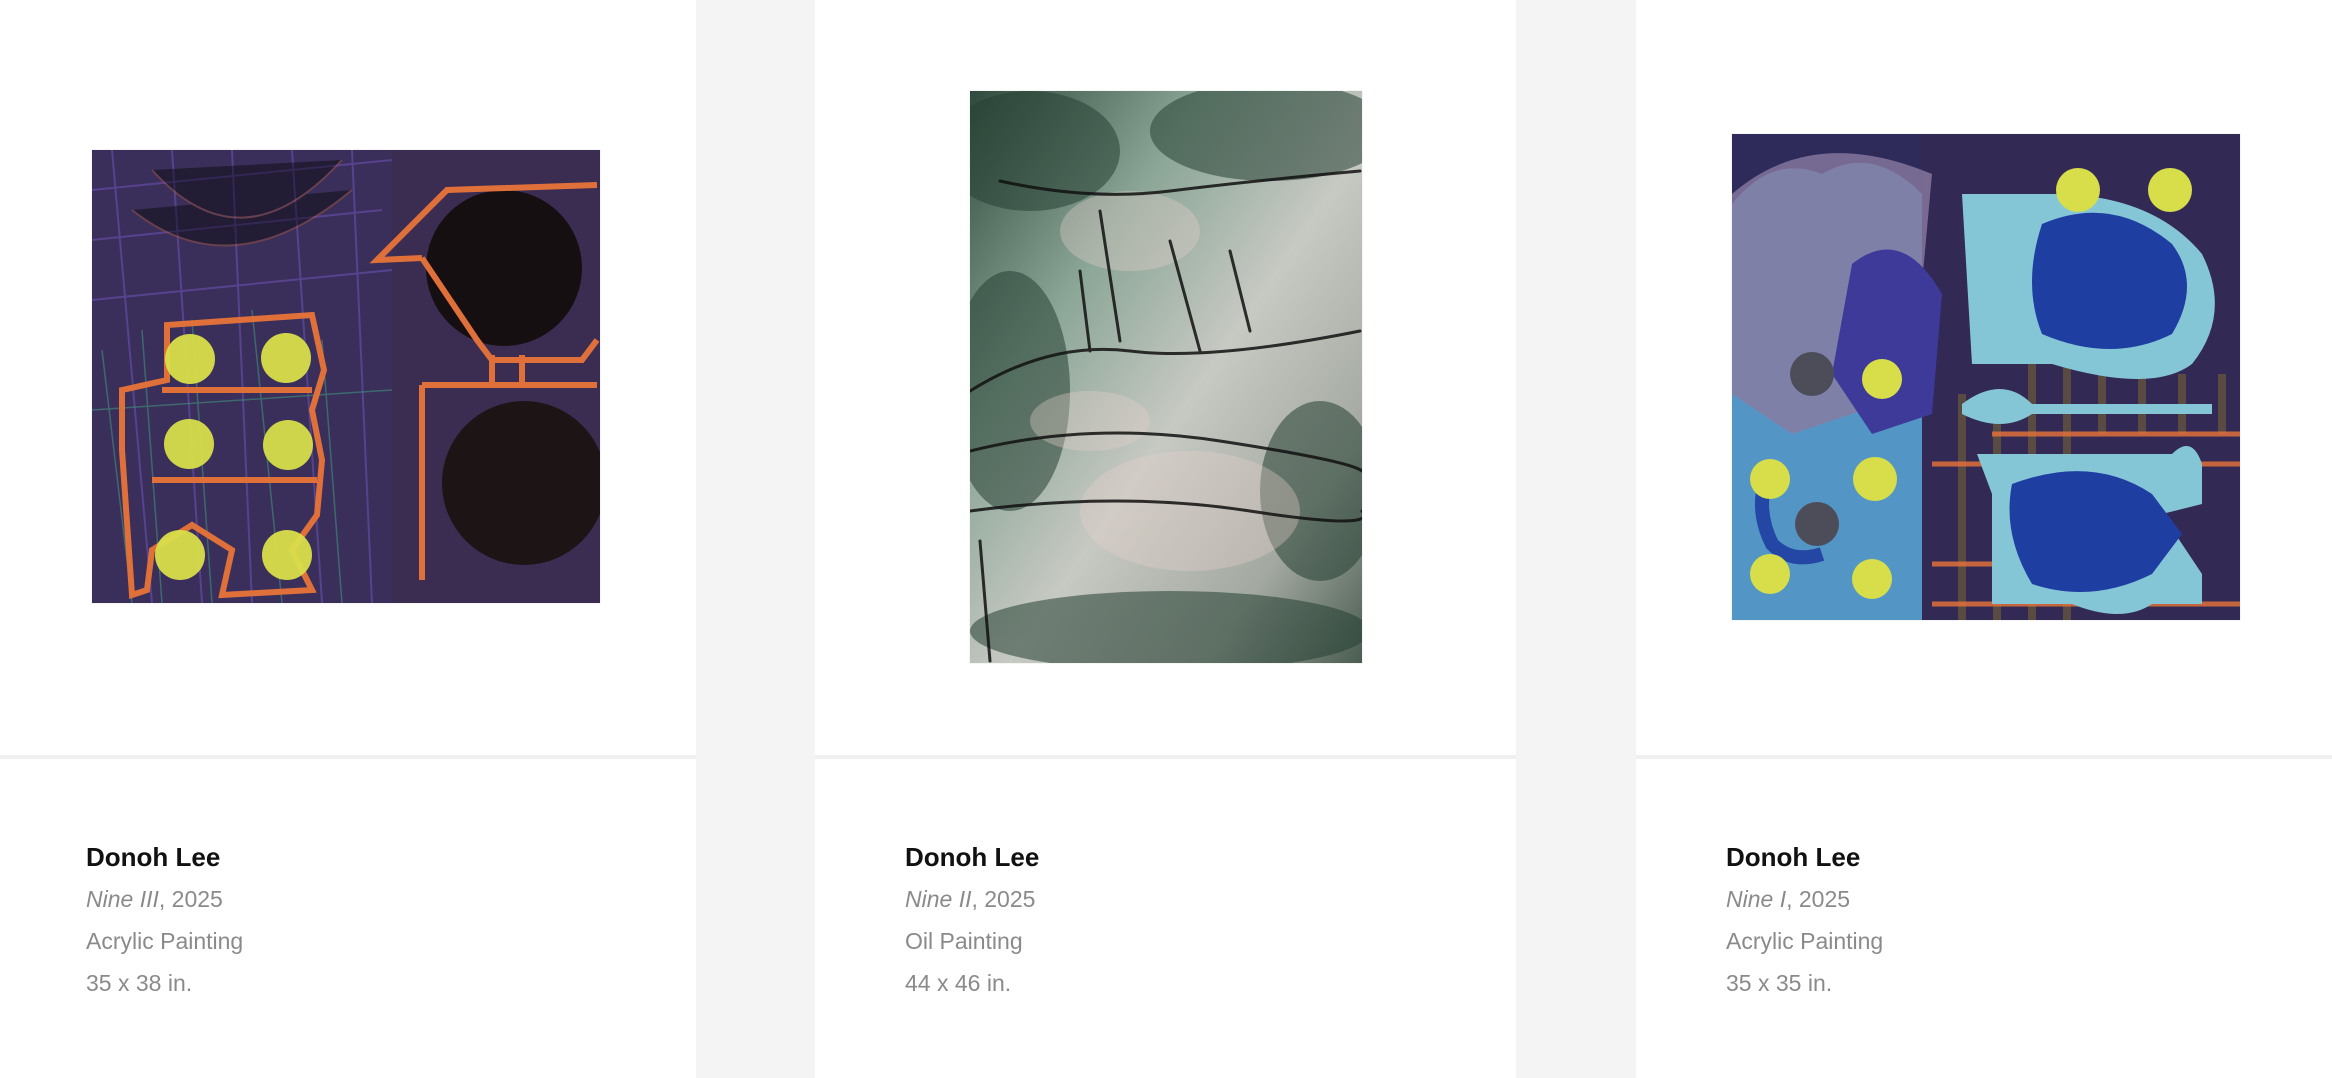  I want to click on title-year: Nine I, 2025, so click(1804, 899).